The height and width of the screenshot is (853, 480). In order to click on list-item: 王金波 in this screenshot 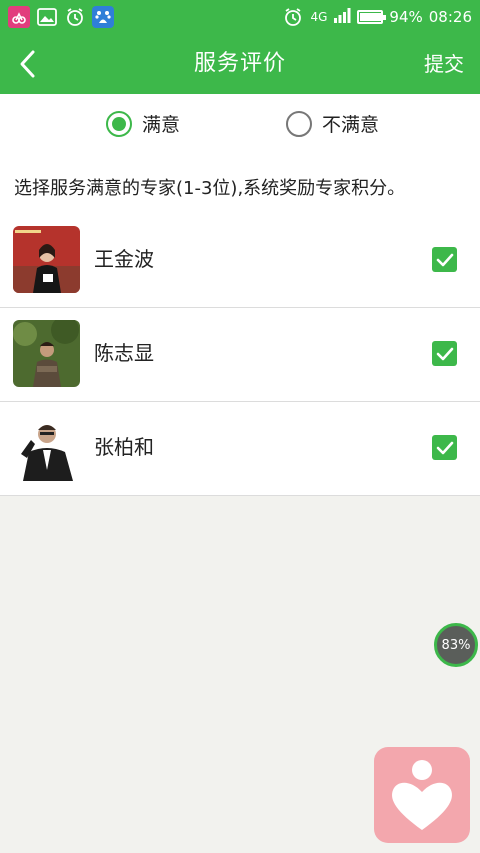, I will do `click(240, 261)`.